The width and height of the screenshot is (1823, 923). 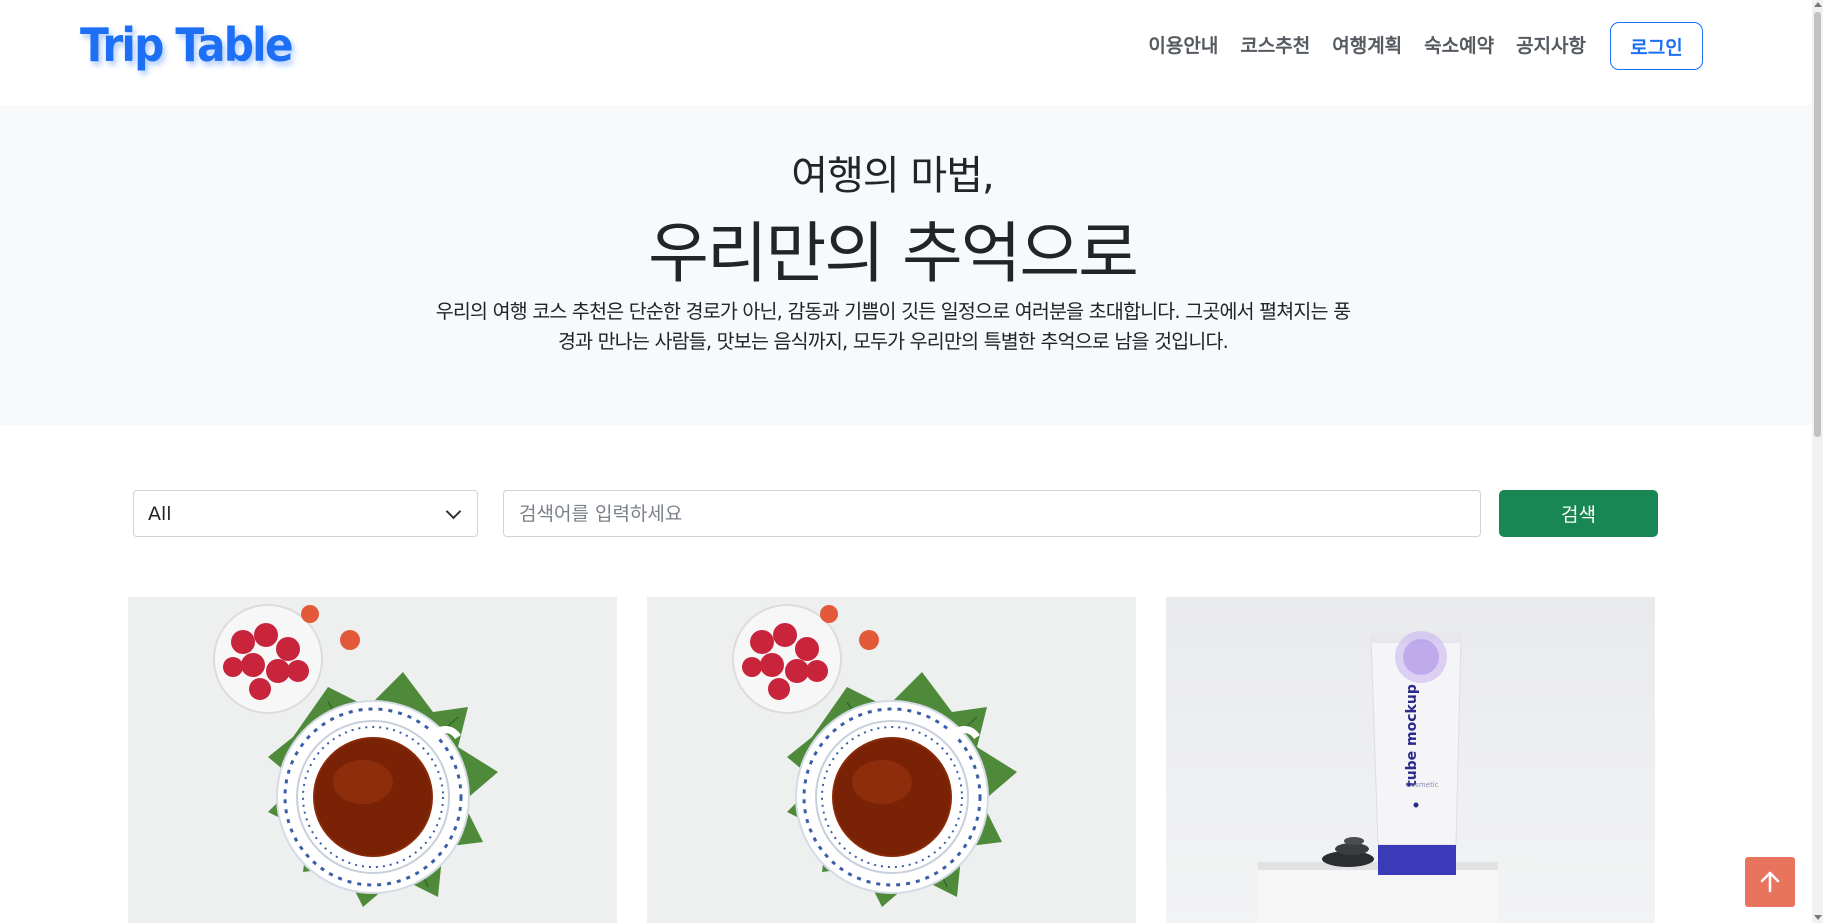 I want to click on tube-cosmetic-label: Cosmetic, so click(x=1422, y=785).